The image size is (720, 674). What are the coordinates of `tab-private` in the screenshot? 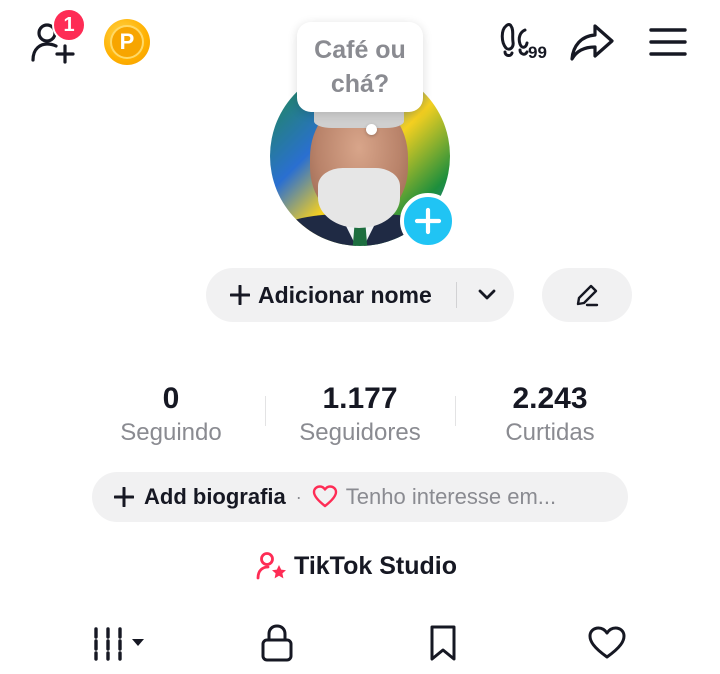 It's located at (277, 643).